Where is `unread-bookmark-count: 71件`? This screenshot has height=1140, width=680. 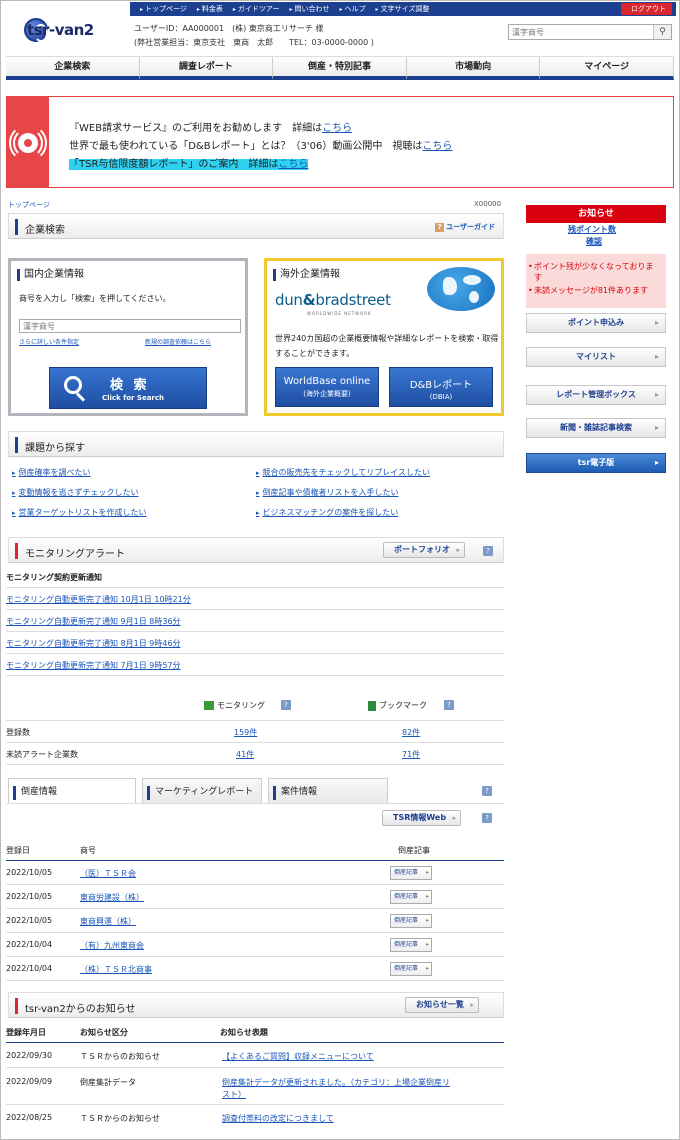
unread-bookmark-count: 71件 is located at coordinates (411, 754).